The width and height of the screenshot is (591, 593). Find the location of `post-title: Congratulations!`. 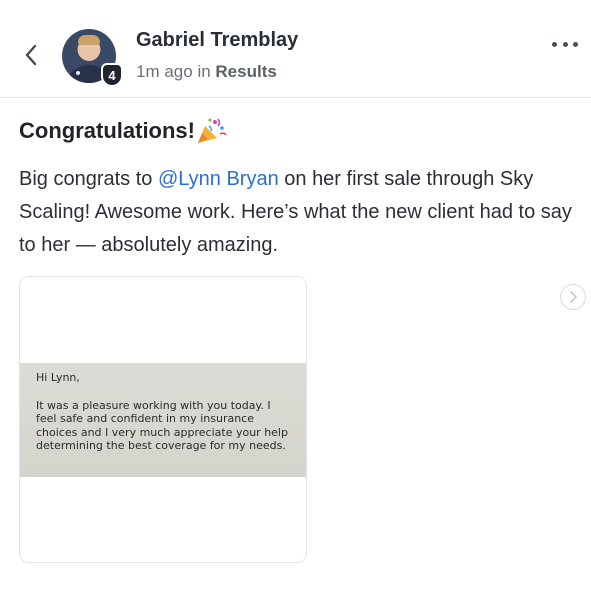

post-title: Congratulations! is located at coordinates (124, 131).